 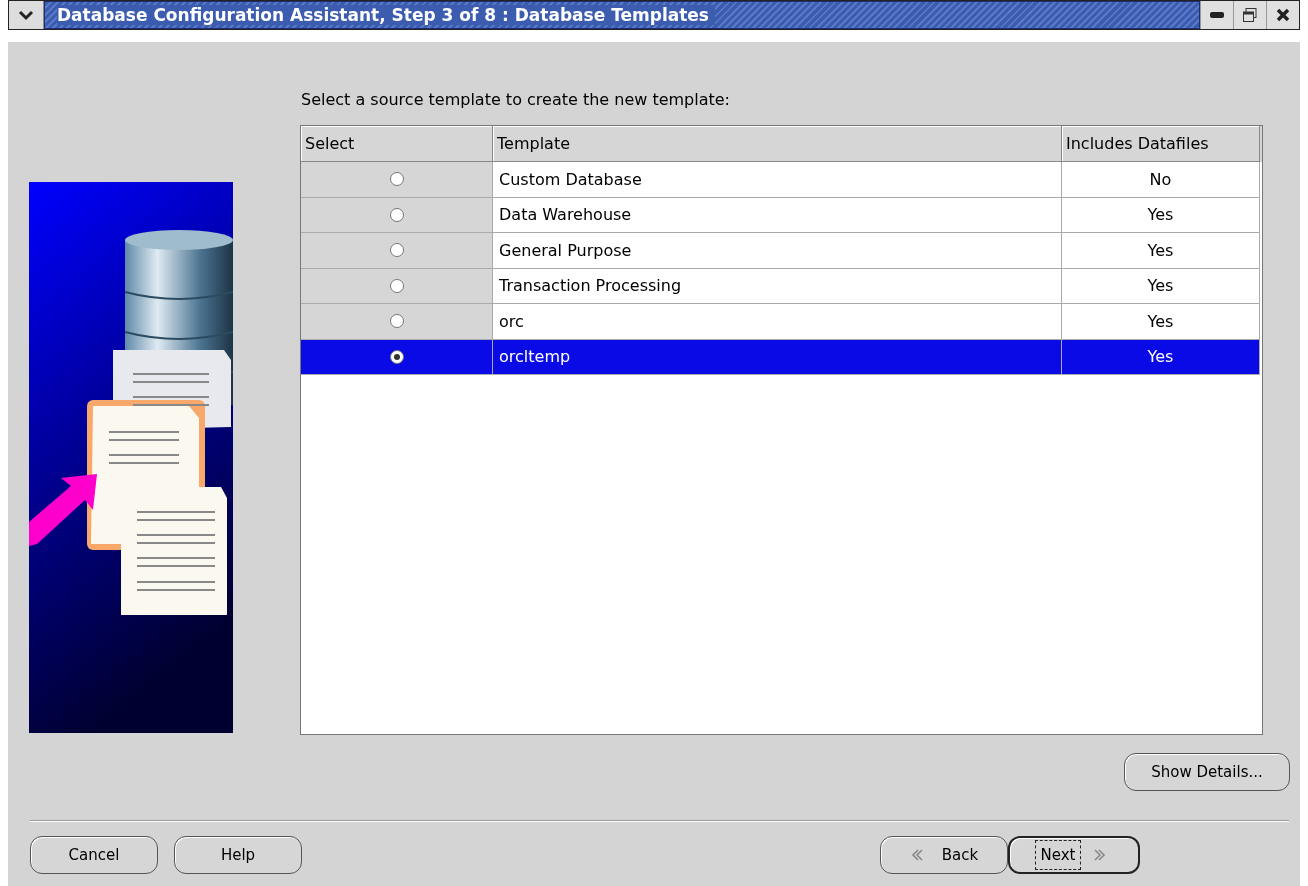 I want to click on wizard-button: Cancel, so click(x=94, y=855).